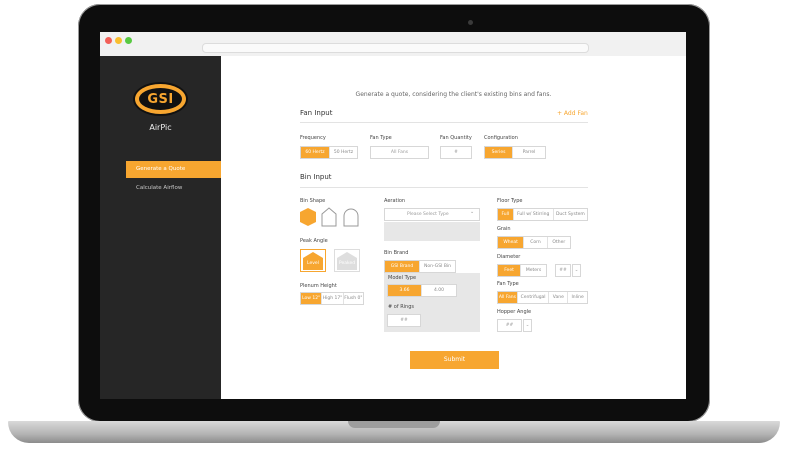 The width and height of the screenshot is (788, 474). Describe the element at coordinates (470, 22) in the screenshot. I see `camera-dot` at that location.